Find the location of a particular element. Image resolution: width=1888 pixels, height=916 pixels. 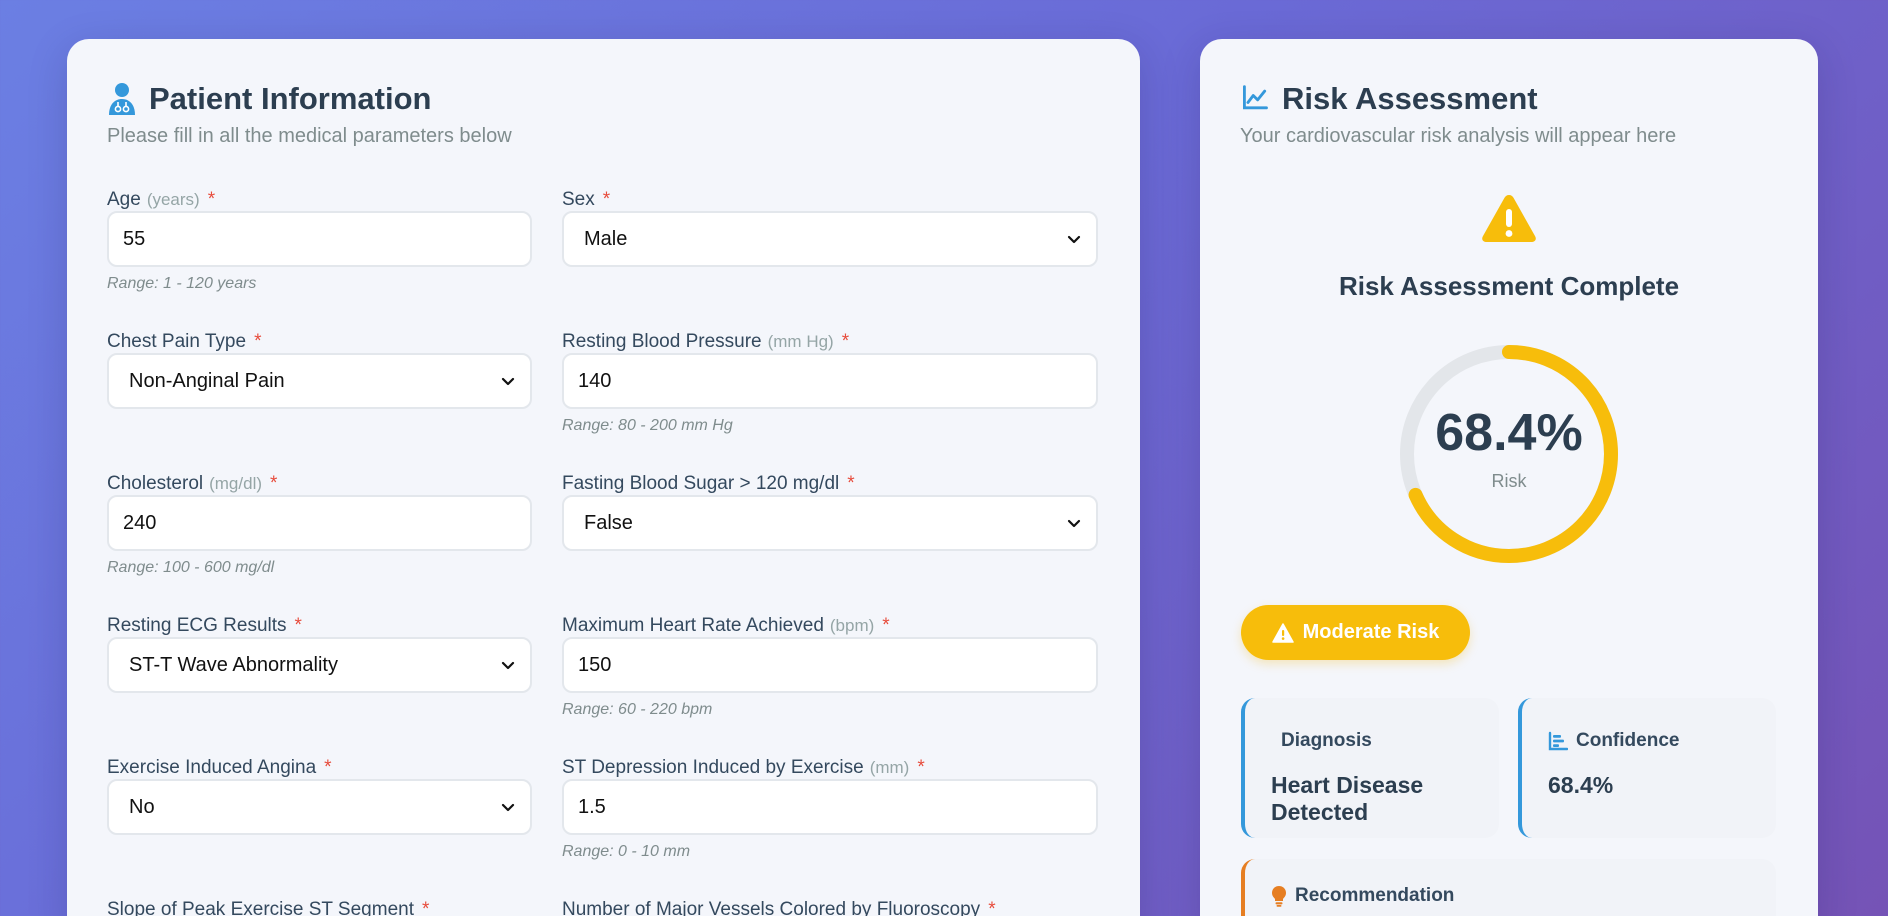

risk-header: Risk Assessment is located at coordinates (1389, 99).